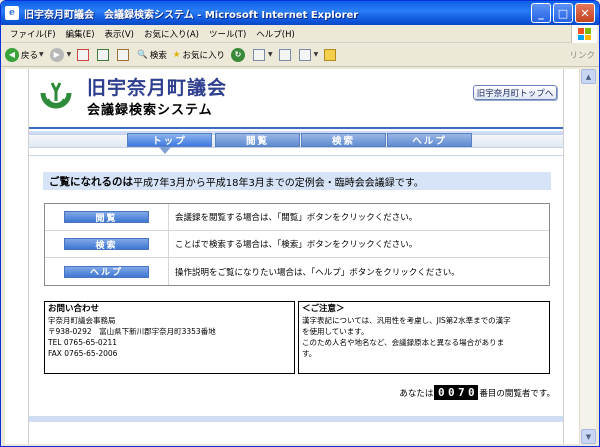  I want to click on coverage-notice: ご覧になれるのは 平成7年3月から平成18年3月までの定例会・臨時会会議録です。, so click(297, 181).